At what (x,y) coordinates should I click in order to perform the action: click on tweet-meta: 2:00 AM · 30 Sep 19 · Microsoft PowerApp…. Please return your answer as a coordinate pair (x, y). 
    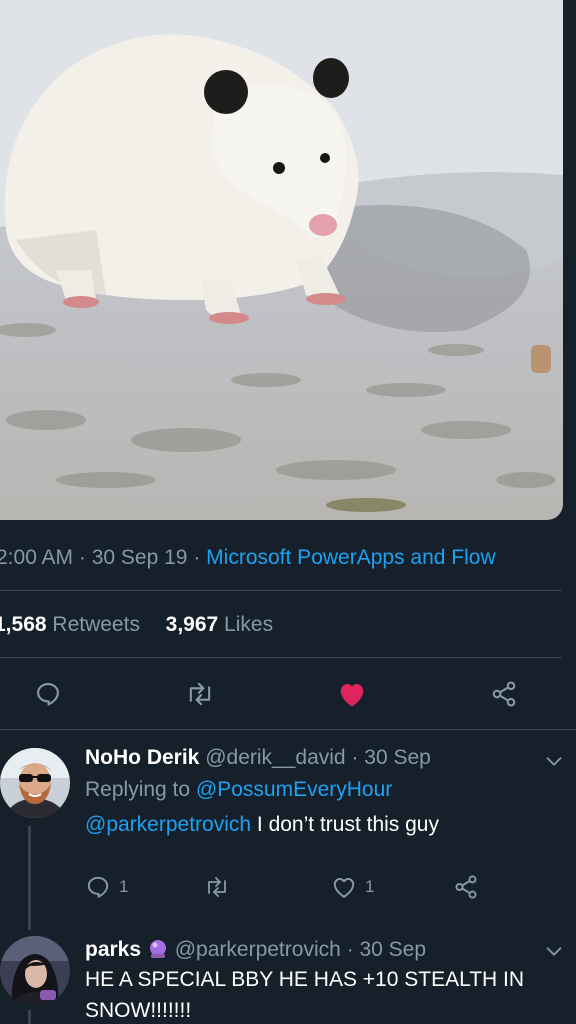
    Looking at the image, I should click on (288, 558).